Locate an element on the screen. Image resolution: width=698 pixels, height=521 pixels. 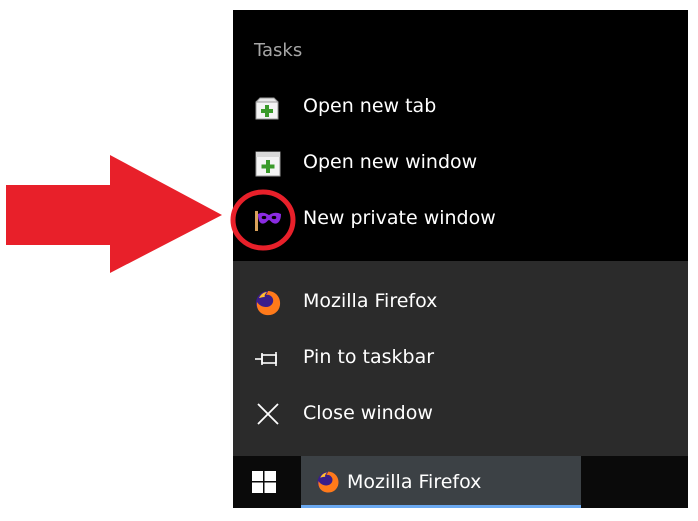
new-window-icon is located at coordinates (268, 164).